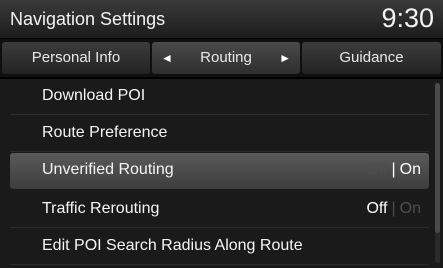 The width and height of the screenshot is (443, 268). What do you see at coordinates (221, 19) in the screenshot?
I see `header-bar: Navigation Settings 9:30` at bounding box center [221, 19].